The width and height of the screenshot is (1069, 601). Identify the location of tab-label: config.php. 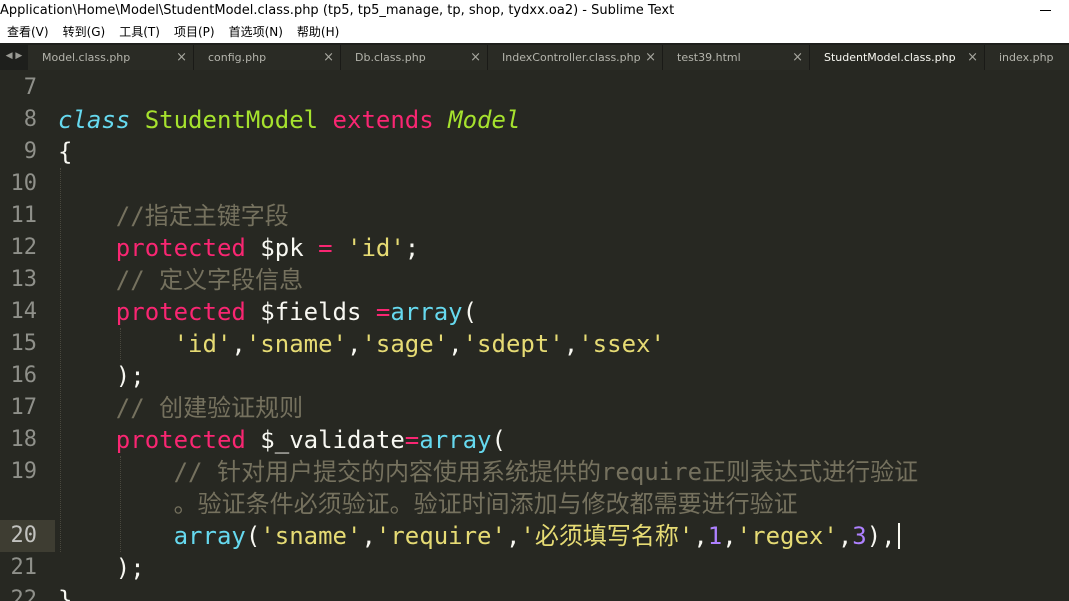
(237, 57).